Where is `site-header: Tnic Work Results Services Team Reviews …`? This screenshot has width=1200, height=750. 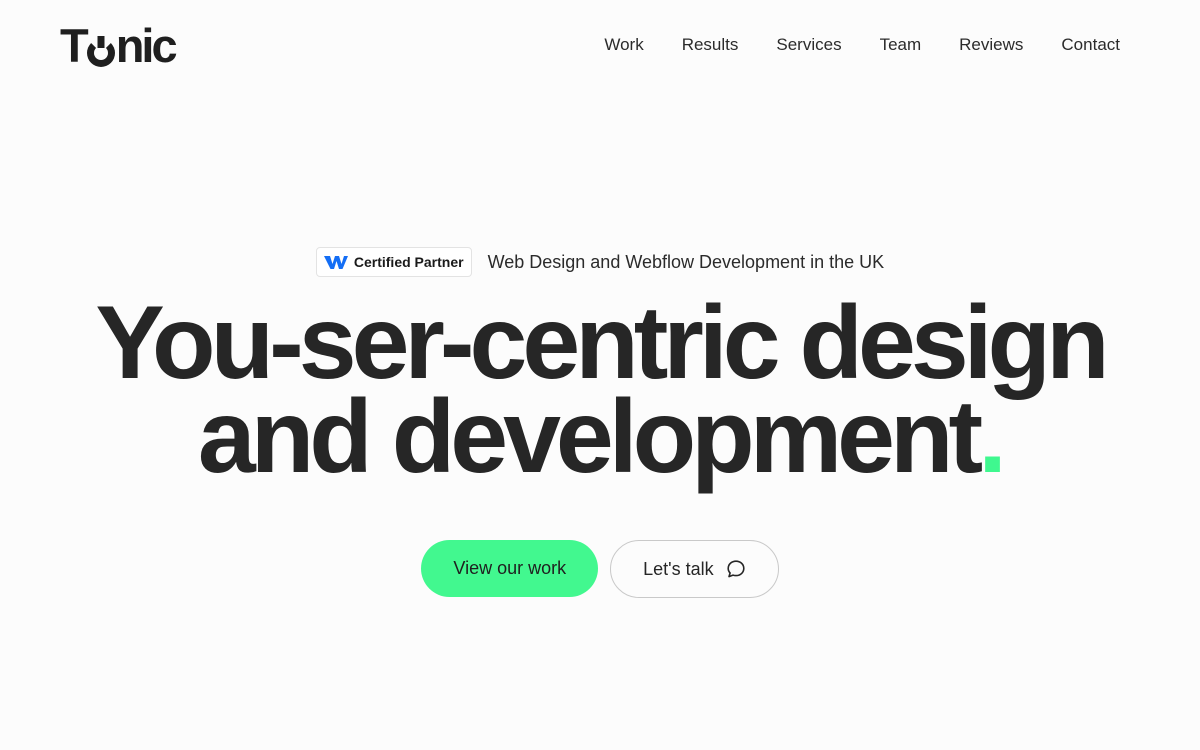 site-header: Tnic Work Results Services Team Reviews … is located at coordinates (600, 46).